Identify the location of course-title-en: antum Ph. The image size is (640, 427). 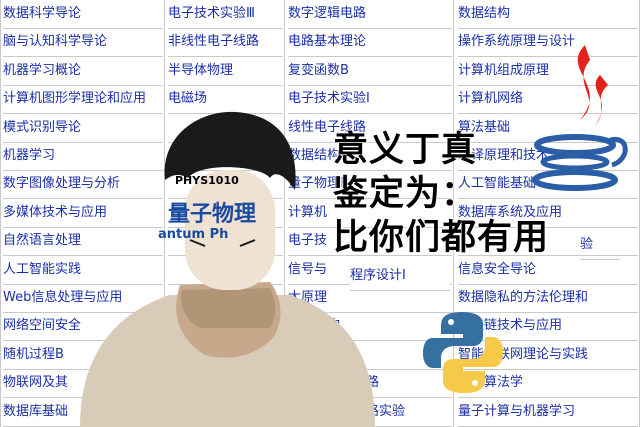
(193, 234).